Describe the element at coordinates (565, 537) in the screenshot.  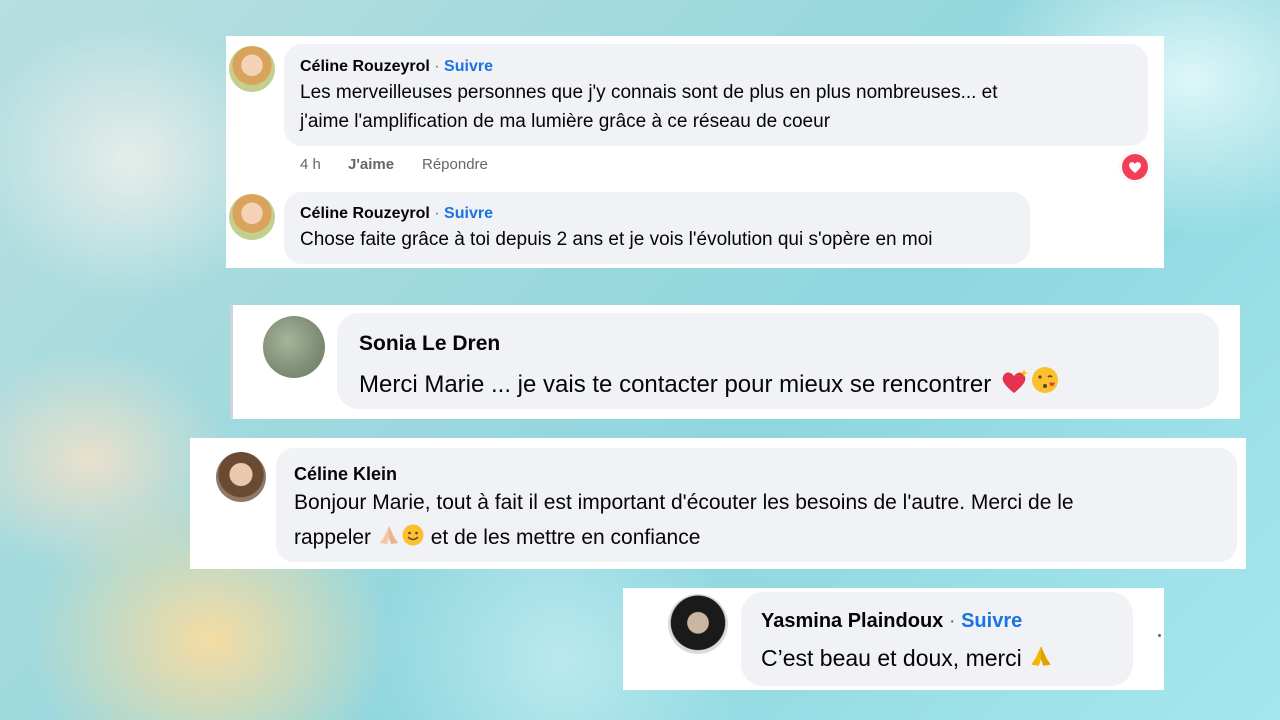
I see `comment-text: et de les mettre en confiance` at that location.